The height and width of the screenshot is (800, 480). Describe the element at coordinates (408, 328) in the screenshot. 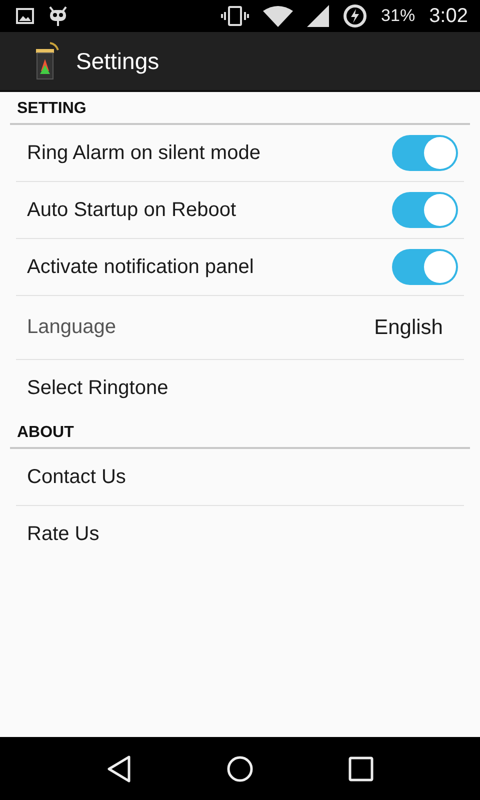

I see `setting-value: English` at that location.